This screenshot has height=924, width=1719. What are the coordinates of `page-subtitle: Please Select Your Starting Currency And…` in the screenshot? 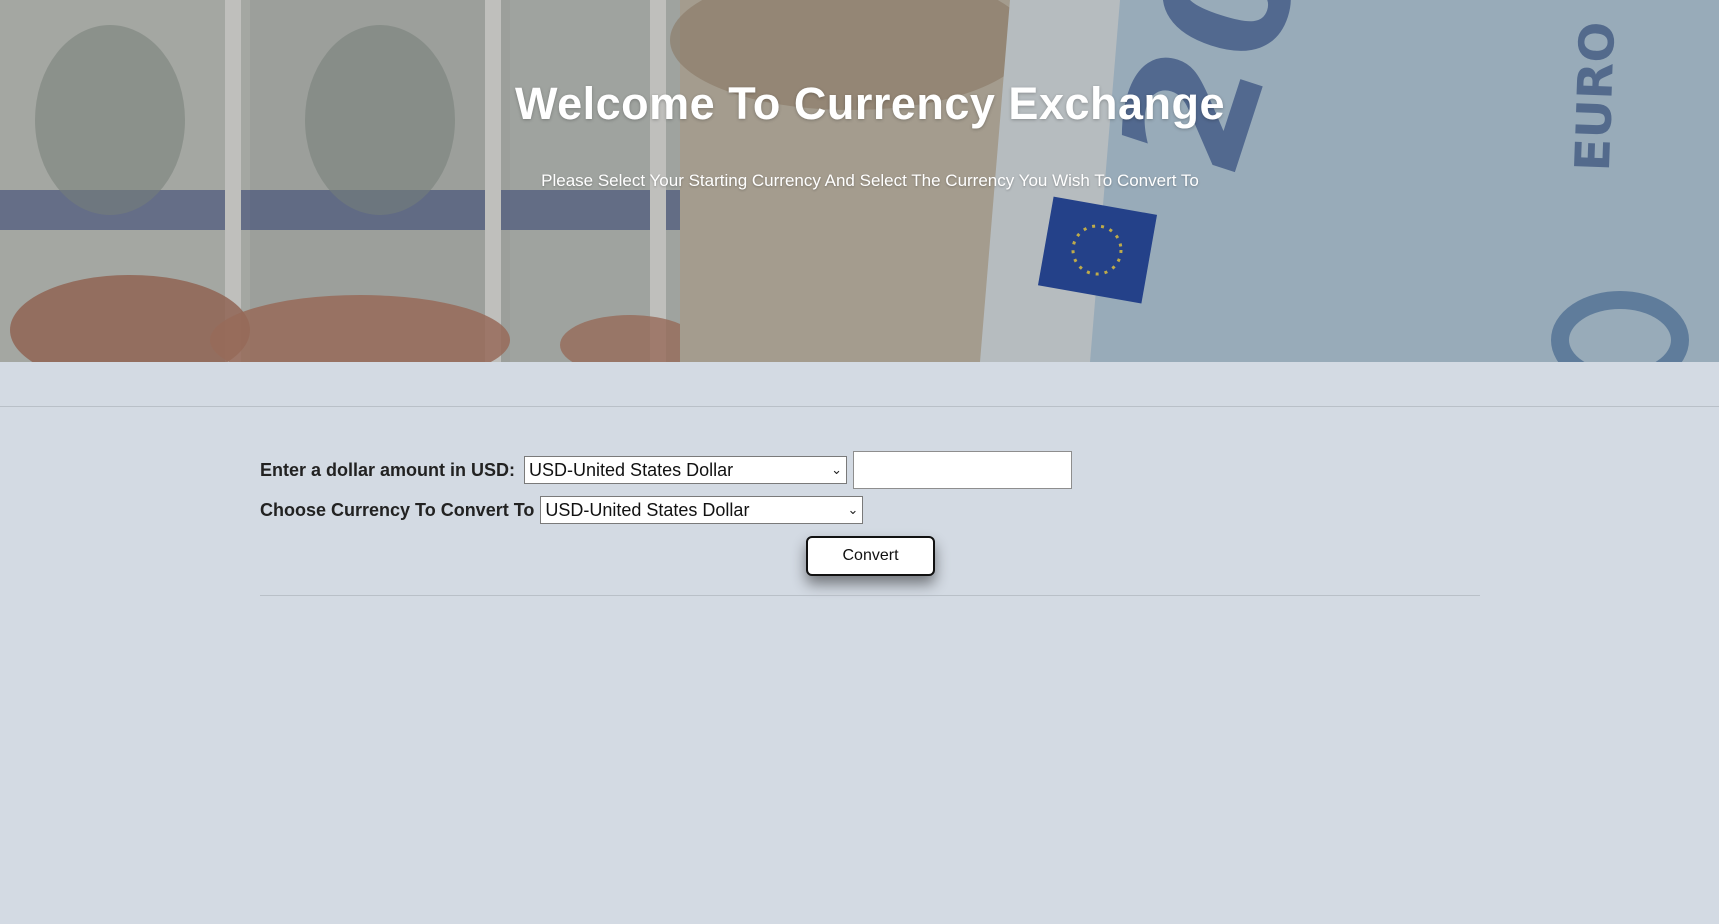 It's located at (870, 180).